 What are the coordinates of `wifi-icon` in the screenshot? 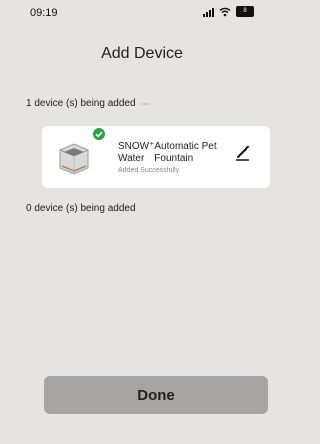 It's located at (225, 12).